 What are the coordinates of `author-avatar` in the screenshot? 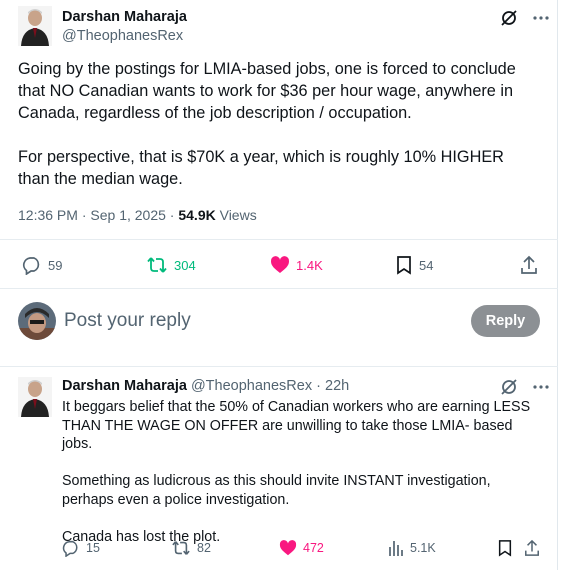 It's located at (35, 26).